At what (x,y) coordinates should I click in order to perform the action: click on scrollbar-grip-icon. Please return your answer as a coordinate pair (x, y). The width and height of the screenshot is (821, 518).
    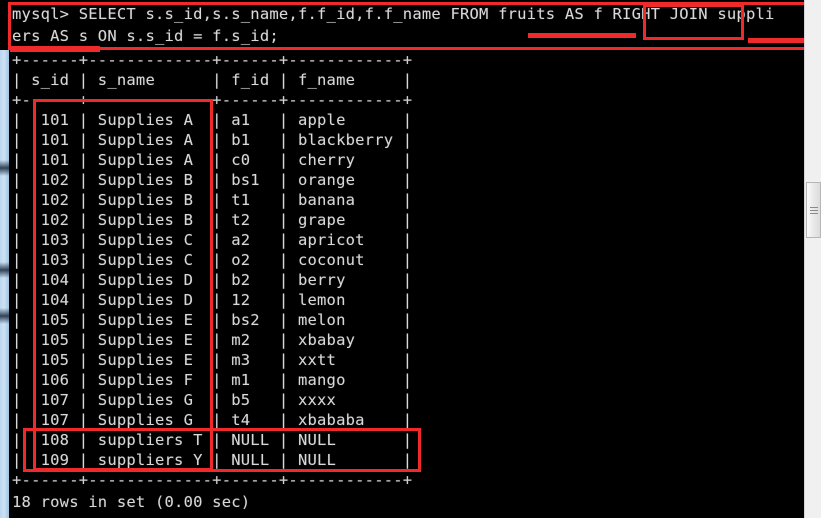
    Looking at the image, I should click on (814, 210).